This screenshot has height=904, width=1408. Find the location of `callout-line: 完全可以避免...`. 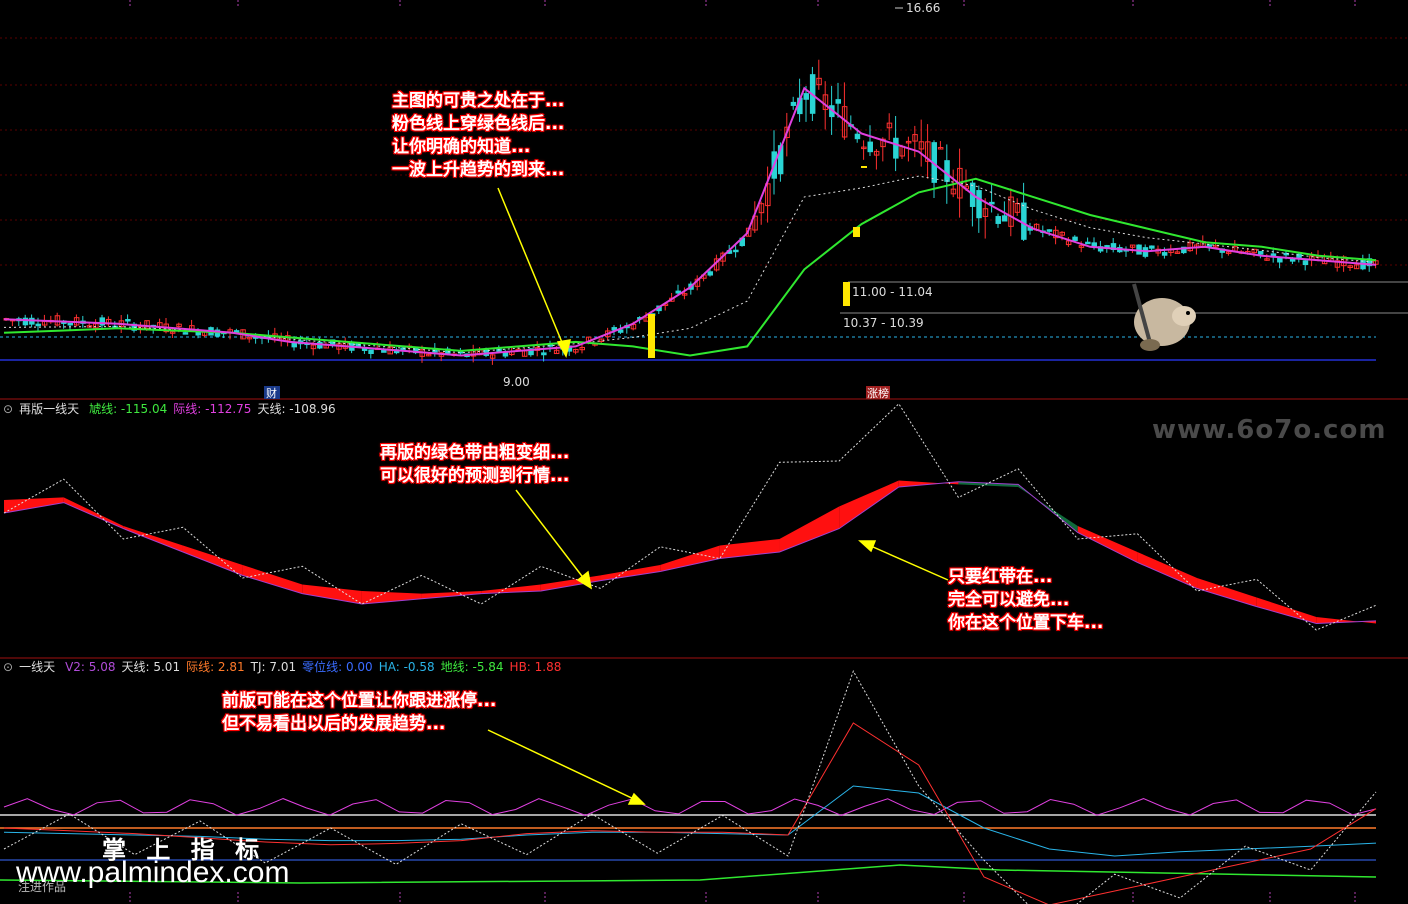

callout-line: 完全可以避免... is located at coordinates (1009, 600).